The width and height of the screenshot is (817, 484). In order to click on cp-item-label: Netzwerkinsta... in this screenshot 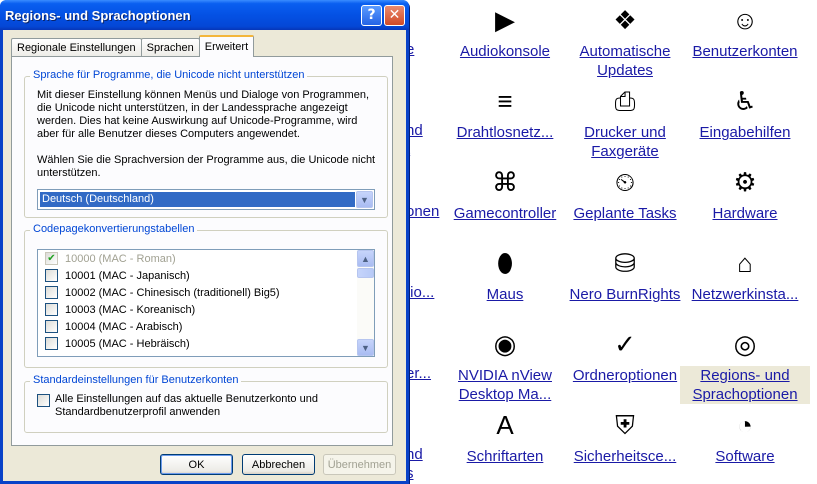, I will do `click(745, 294)`.